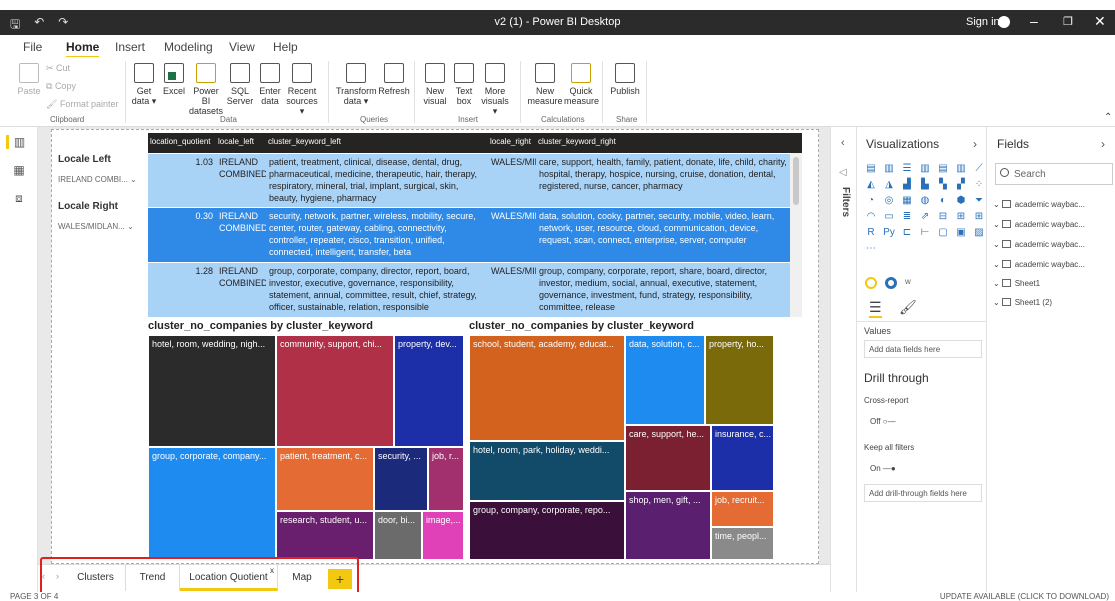  I want to click on slicer-value: WALES/MIDLAN... ⌄, so click(103, 226).